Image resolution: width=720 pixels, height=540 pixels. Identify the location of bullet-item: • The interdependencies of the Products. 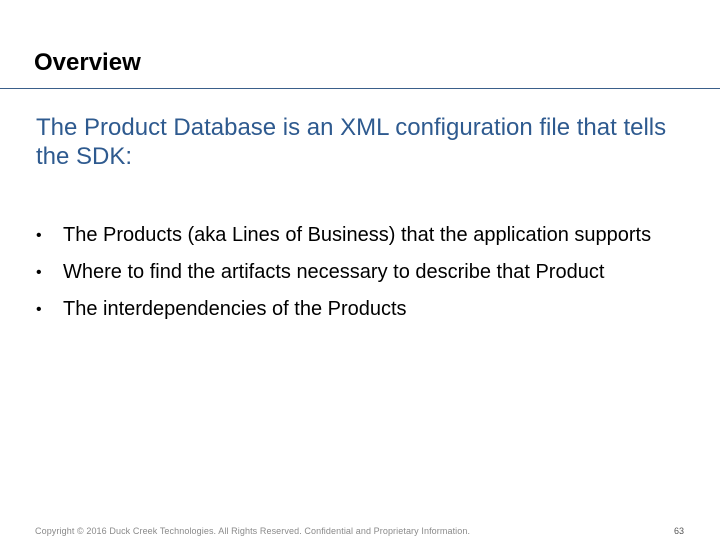
(361, 309).